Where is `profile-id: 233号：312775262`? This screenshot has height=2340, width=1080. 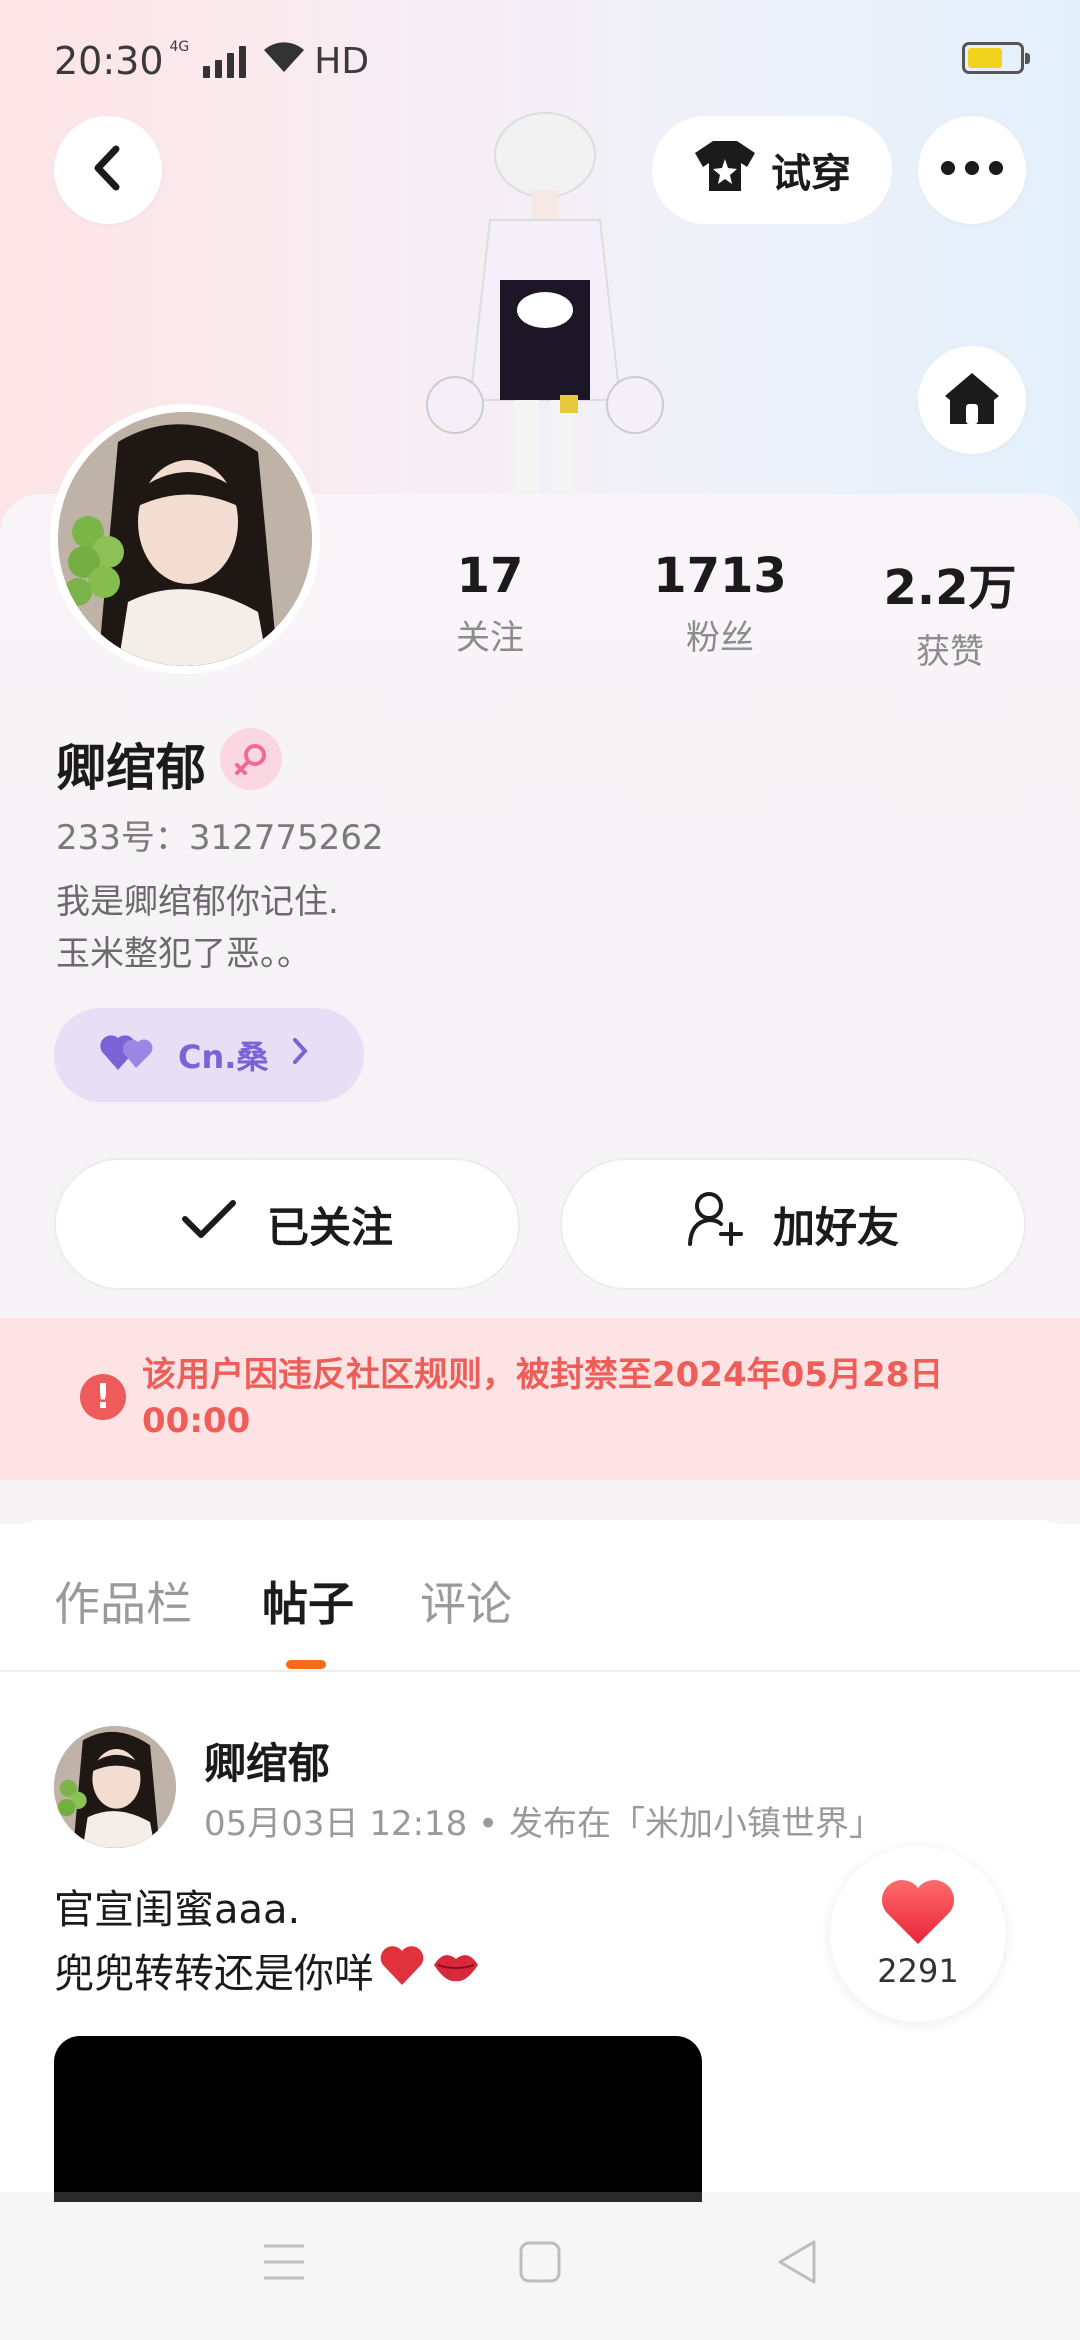 profile-id: 233号：312775262 is located at coordinates (220, 838).